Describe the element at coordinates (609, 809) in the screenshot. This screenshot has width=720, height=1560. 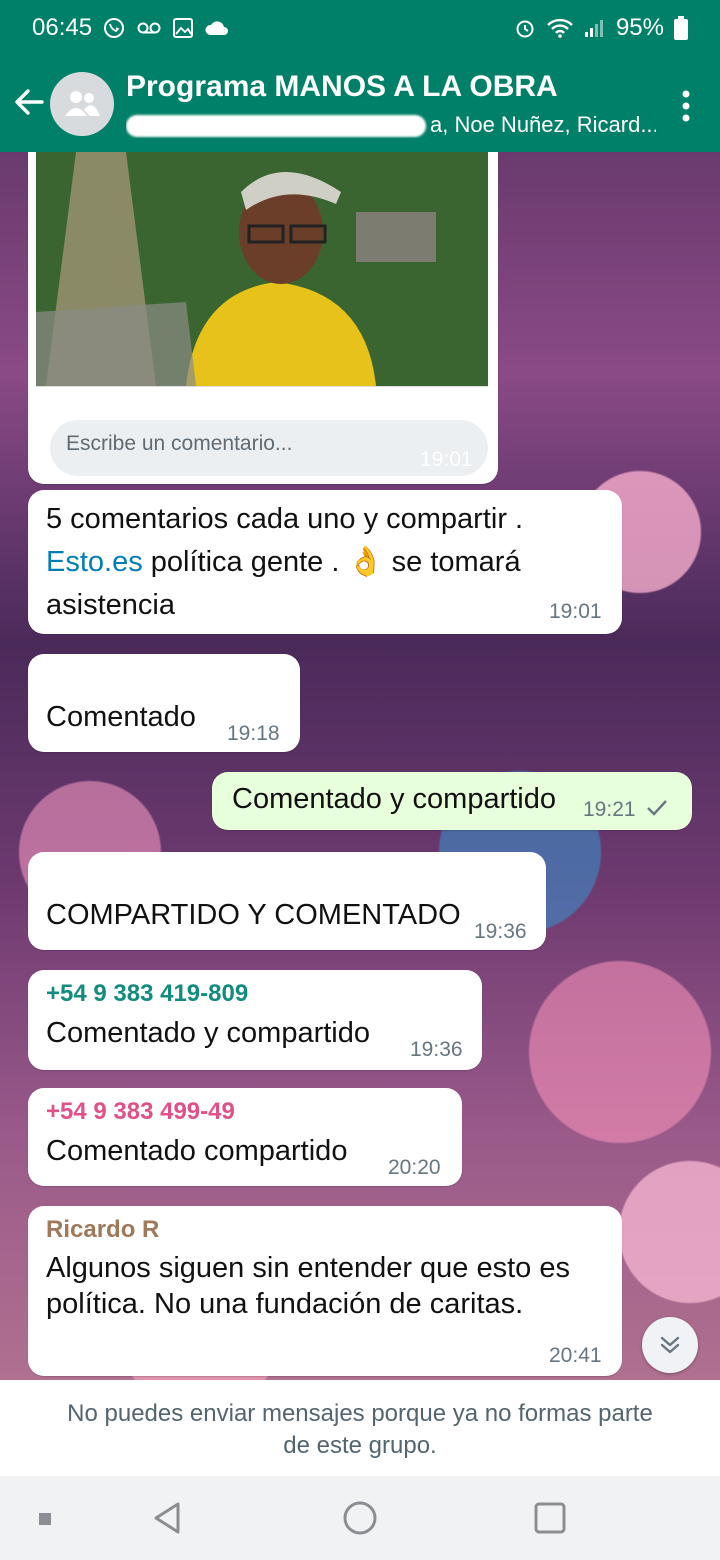
I see `message-time: 19:21` at that location.